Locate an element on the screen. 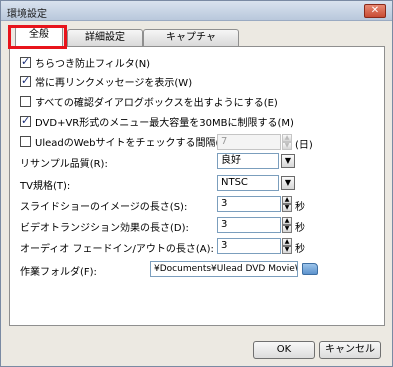  tab-advanced: 詳細設定 is located at coordinates (105, 37).